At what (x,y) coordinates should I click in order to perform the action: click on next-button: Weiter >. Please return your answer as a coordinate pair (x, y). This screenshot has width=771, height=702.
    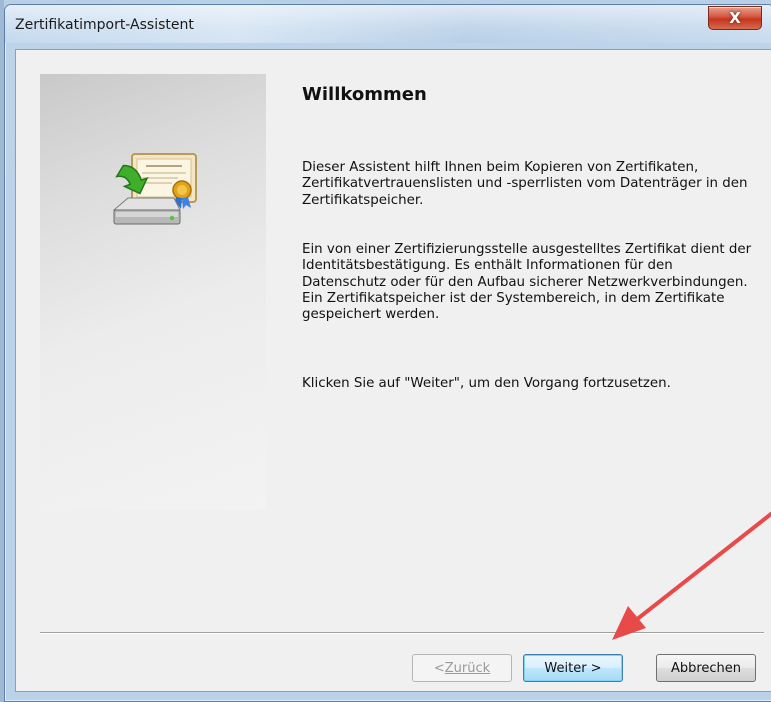
    Looking at the image, I should click on (573, 668).